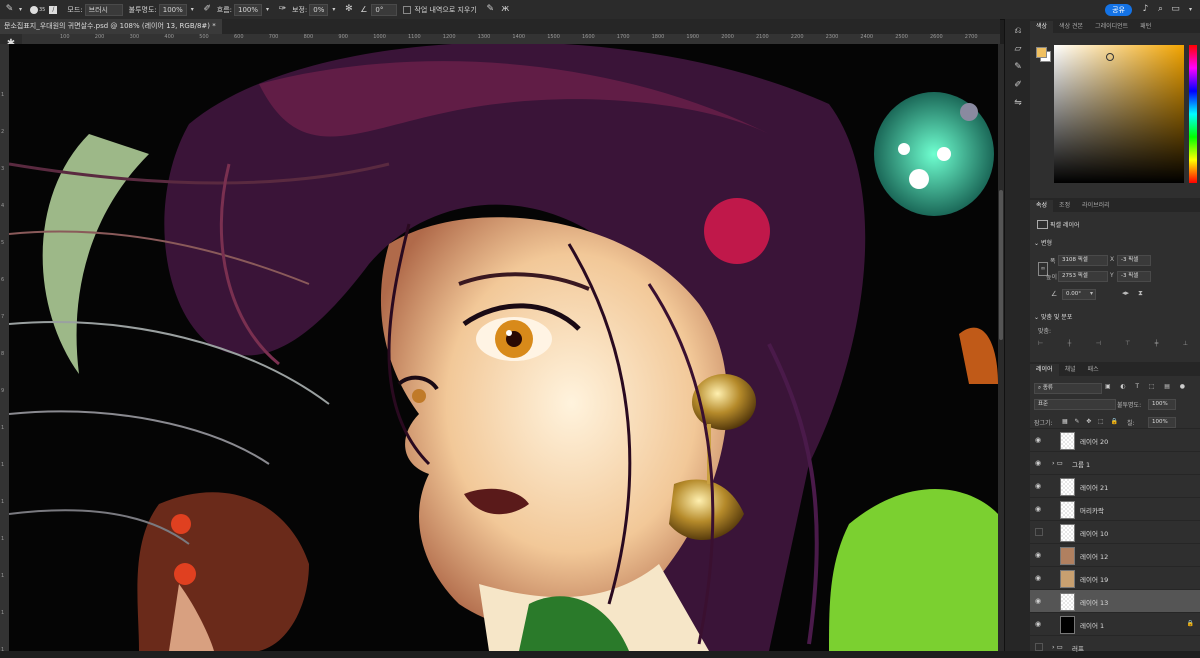 The image size is (1200, 658). Describe the element at coordinates (348, 9) in the screenshot. I see `gear-icon: ✻` at that location.